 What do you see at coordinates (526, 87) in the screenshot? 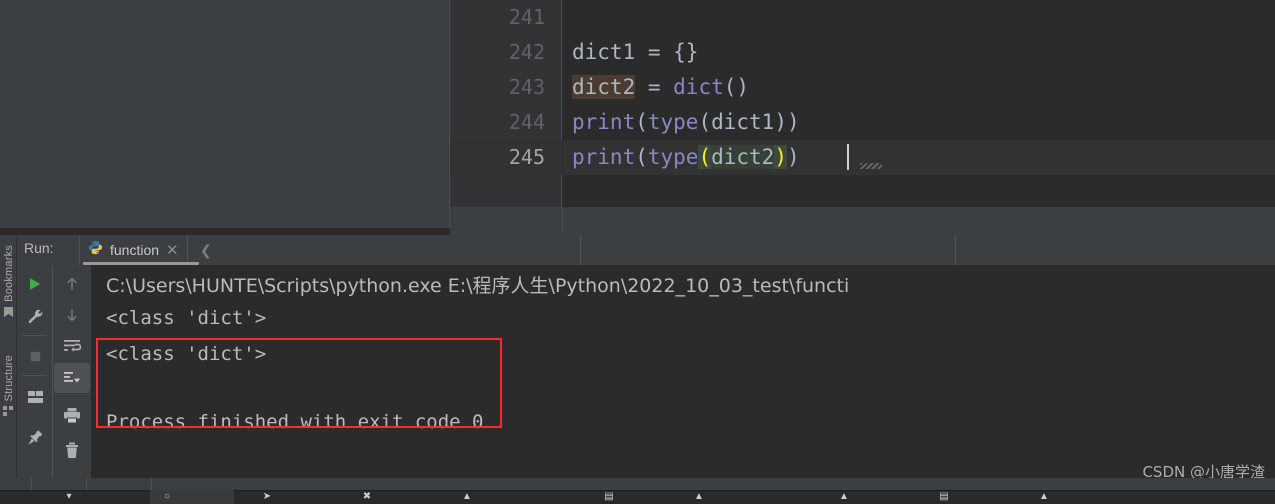
I see `gutter-line-243: 243` at bounding box center [526, 87].